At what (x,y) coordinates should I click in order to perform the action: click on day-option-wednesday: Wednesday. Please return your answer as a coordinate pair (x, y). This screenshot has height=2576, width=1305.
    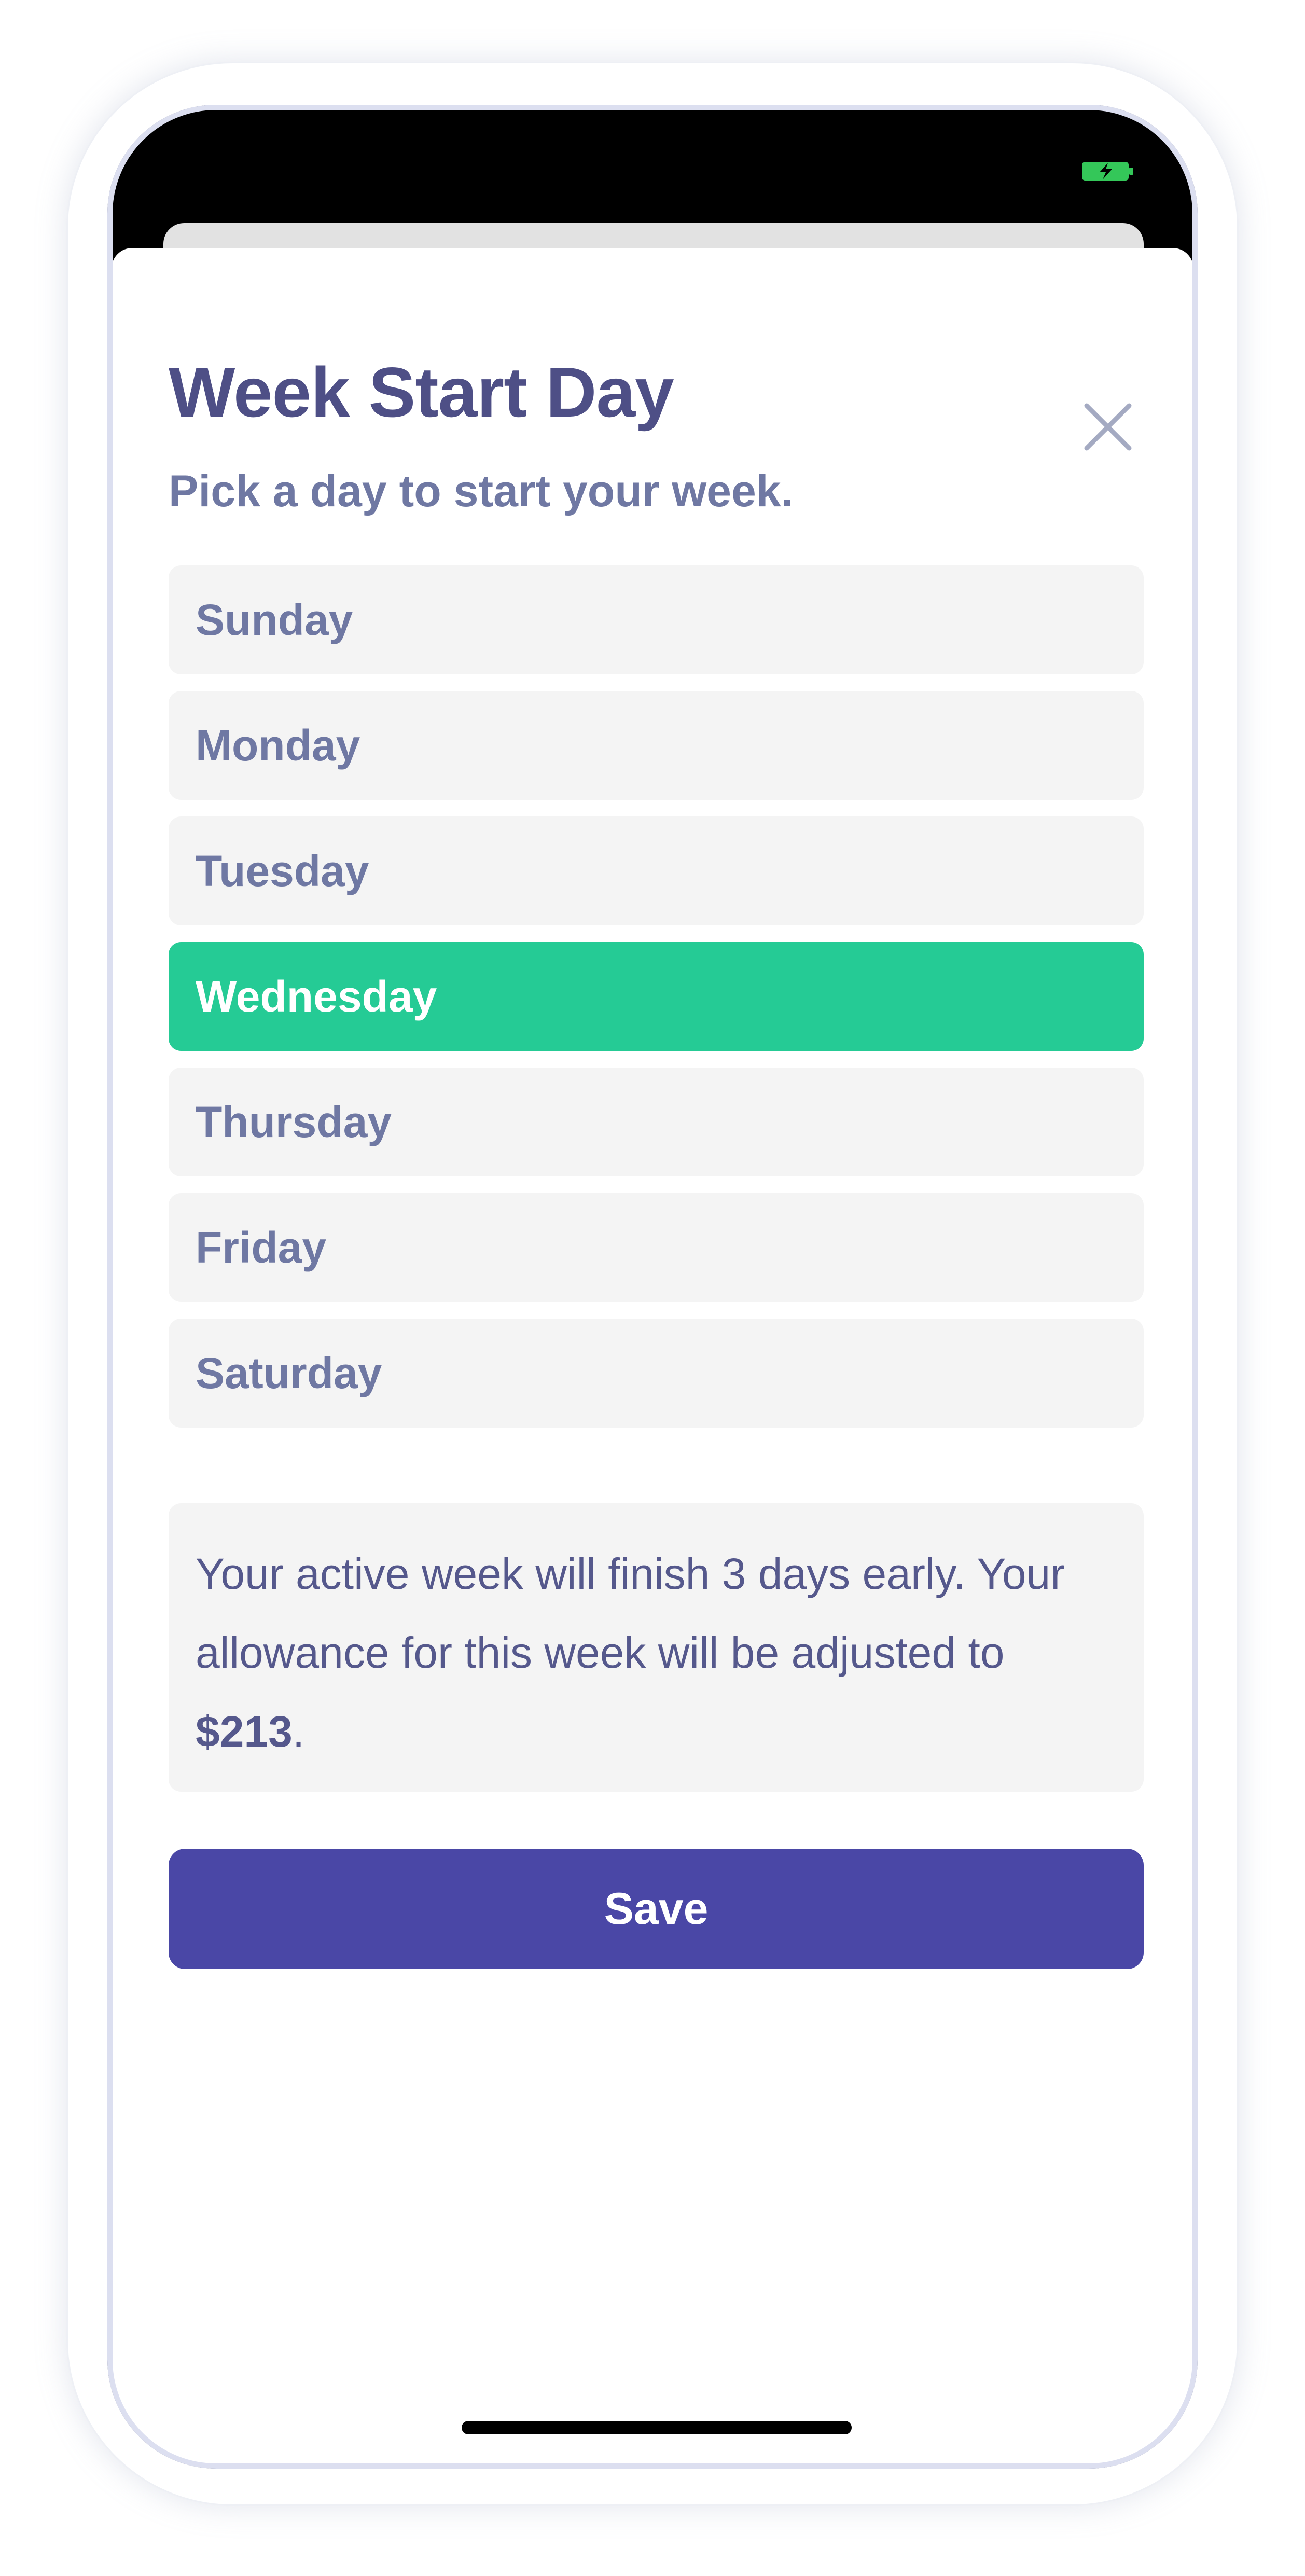
    Looking at the image, I should click on (656, 996).